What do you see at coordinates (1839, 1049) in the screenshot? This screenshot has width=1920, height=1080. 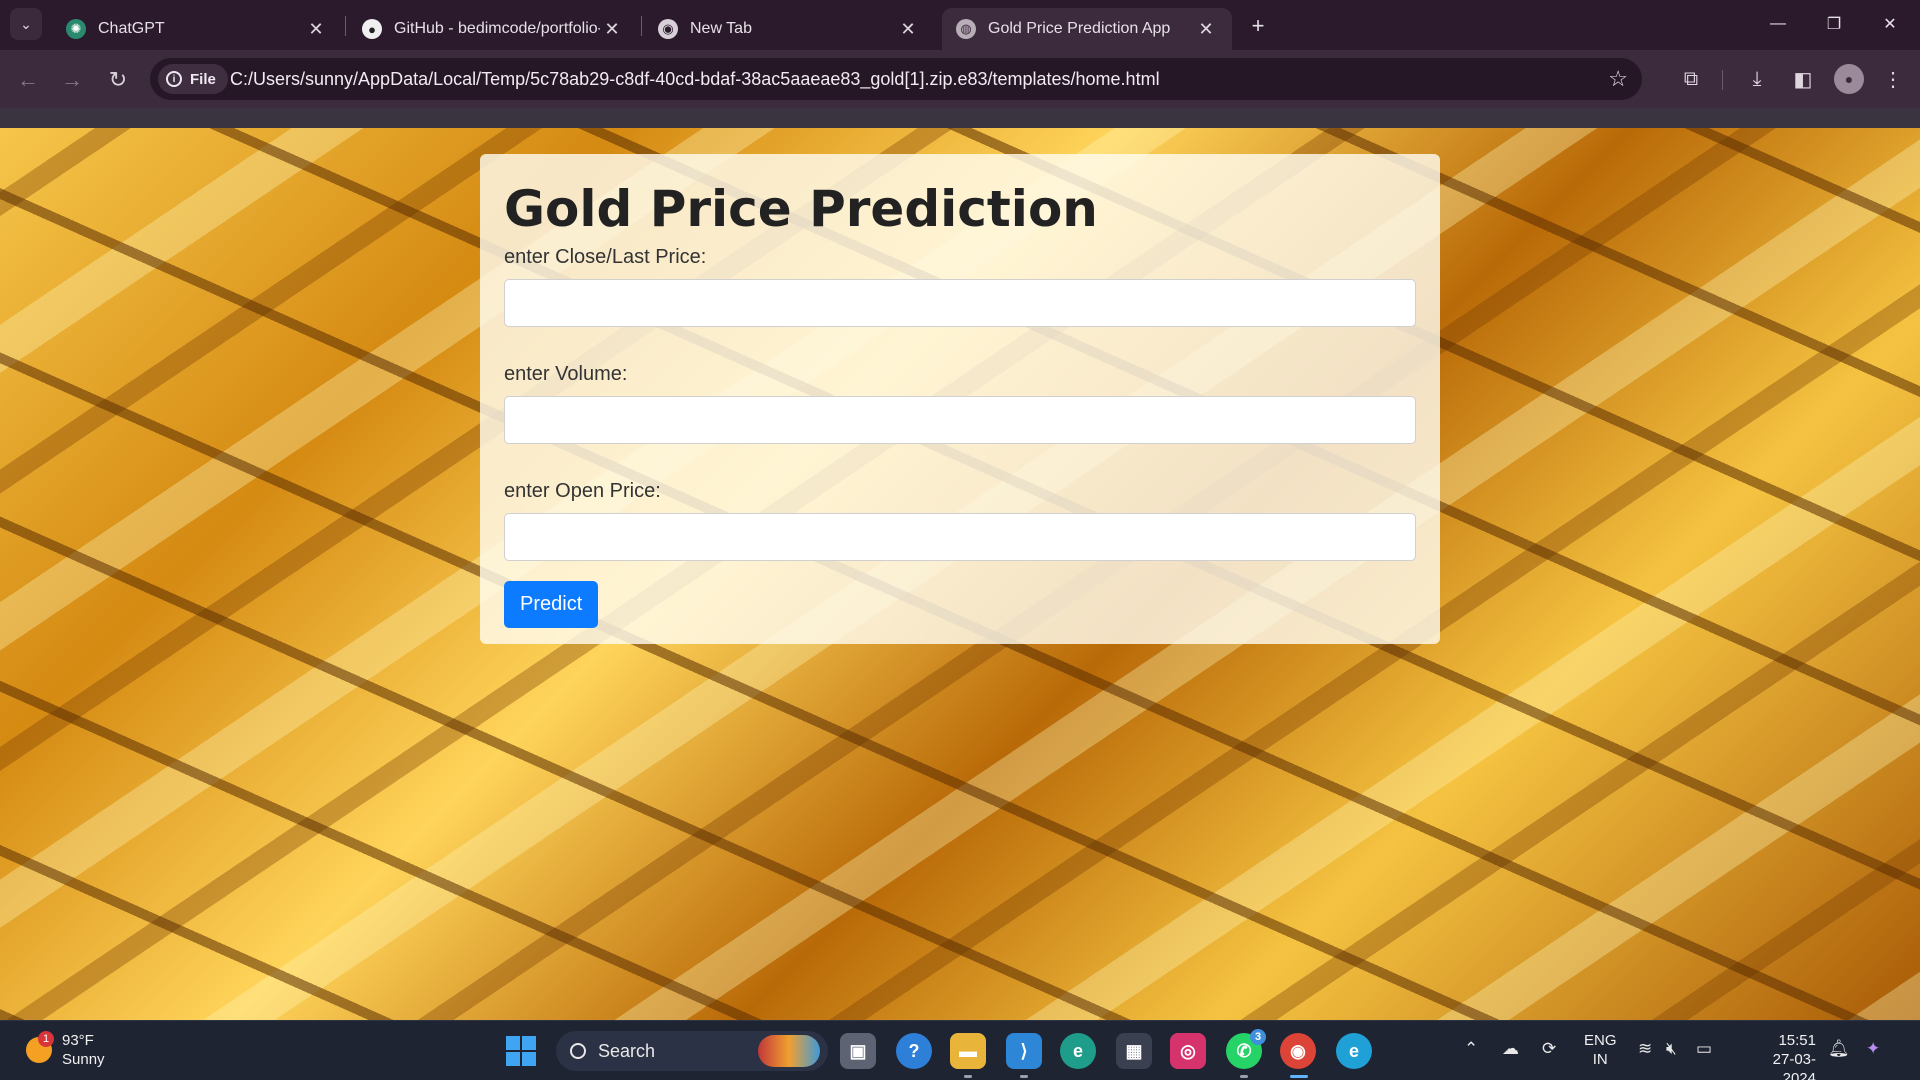 I see `notification-bell-icon: 🔔︎` at bounding box center [1839, 1049].